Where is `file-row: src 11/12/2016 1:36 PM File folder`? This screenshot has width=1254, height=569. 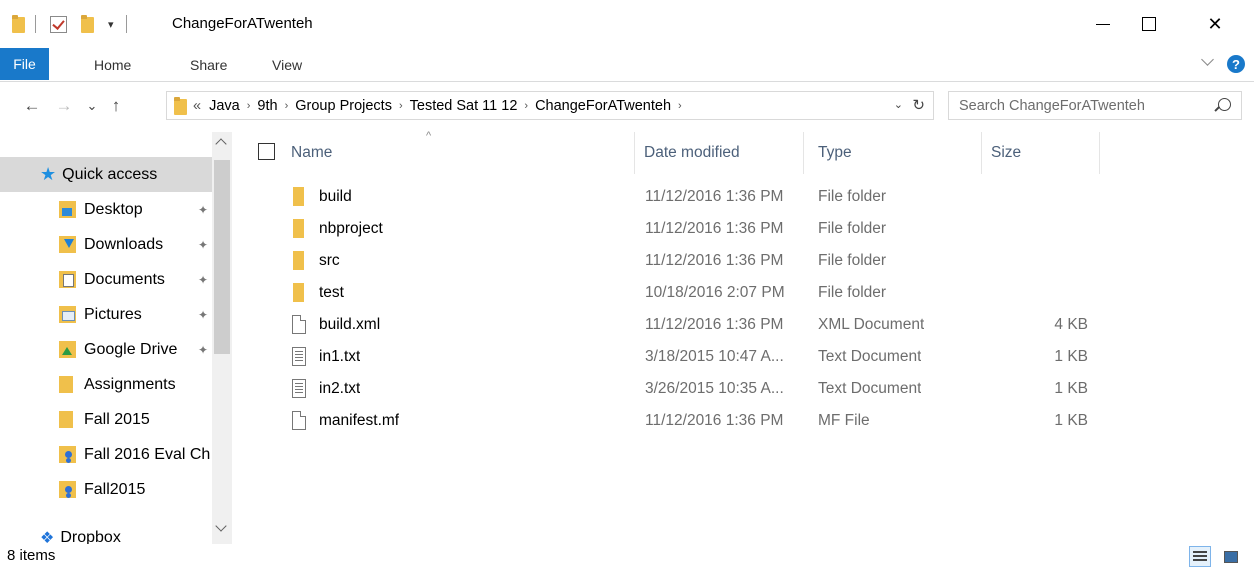
file-row: src 11/12/2016 1:36 PM File folder is located at coordinates (670, 261).